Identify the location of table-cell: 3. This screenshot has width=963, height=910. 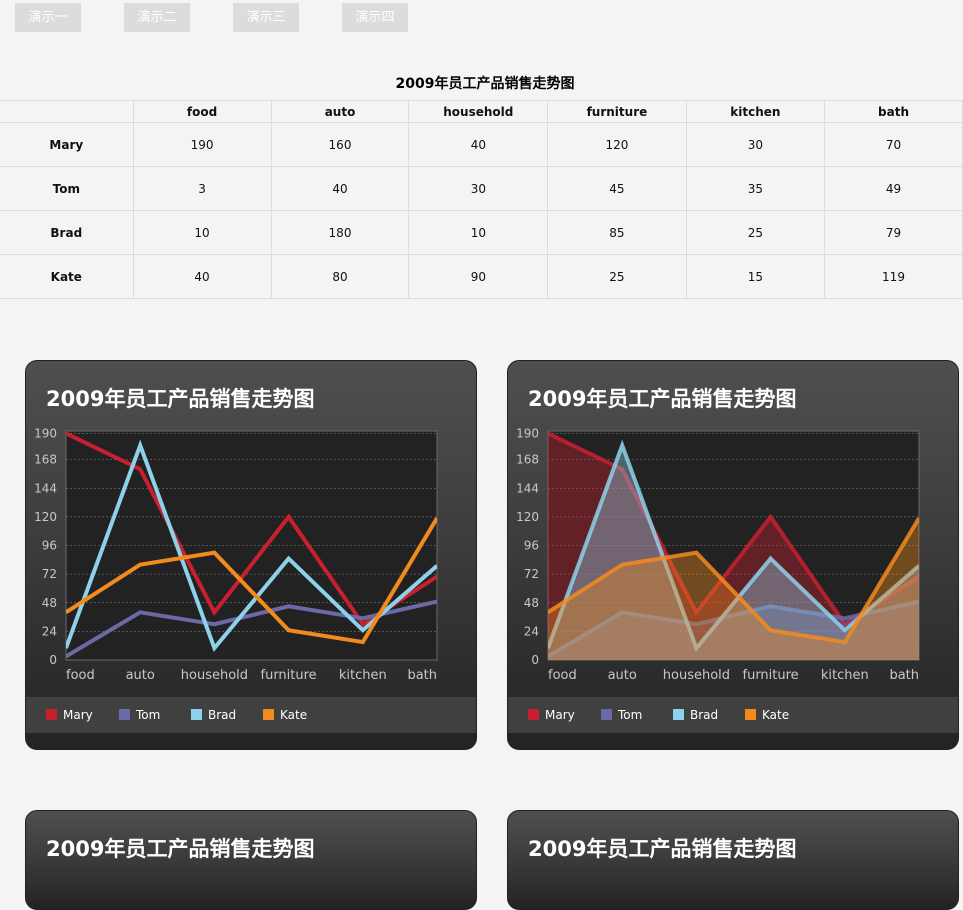
(202, 188).